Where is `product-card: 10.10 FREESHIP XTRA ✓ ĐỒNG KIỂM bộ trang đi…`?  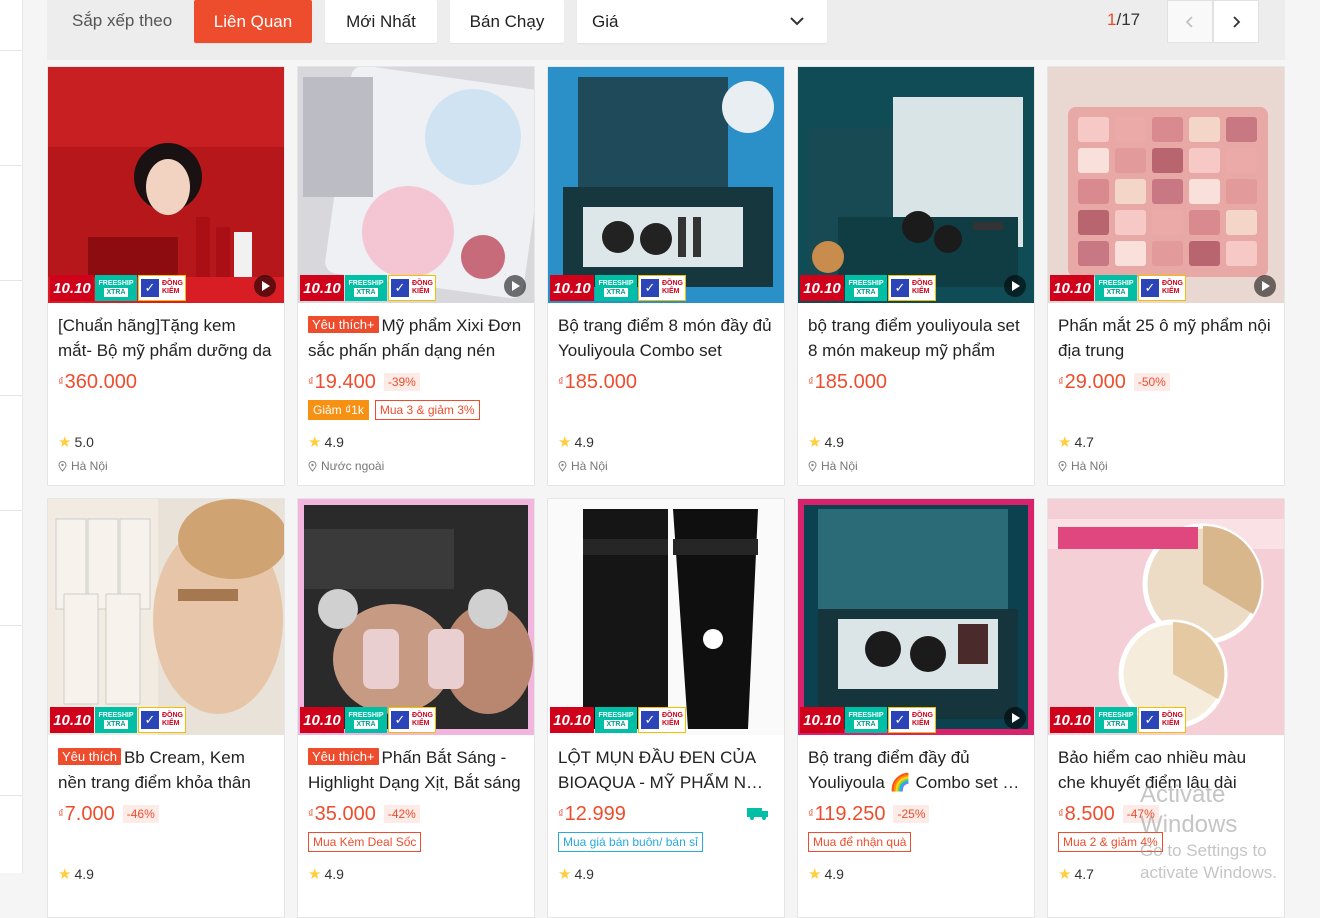 product-card: 10.10 FREESHIP XTRA ✓ ĐỒNG KIỂM bộ trang đi… is located at coordinates (916, 276).